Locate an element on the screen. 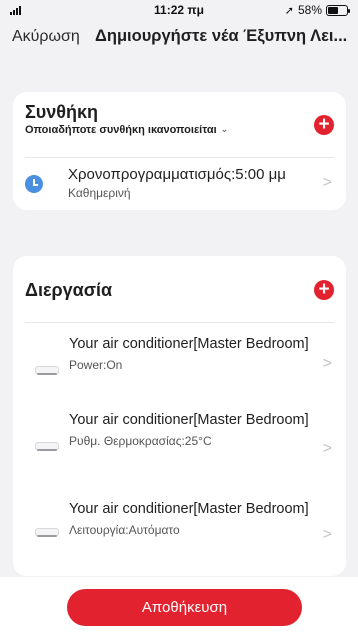 The height and width of the screenshot is (639, 358). location-icon: ➚ is located at coordinates (289, 10).